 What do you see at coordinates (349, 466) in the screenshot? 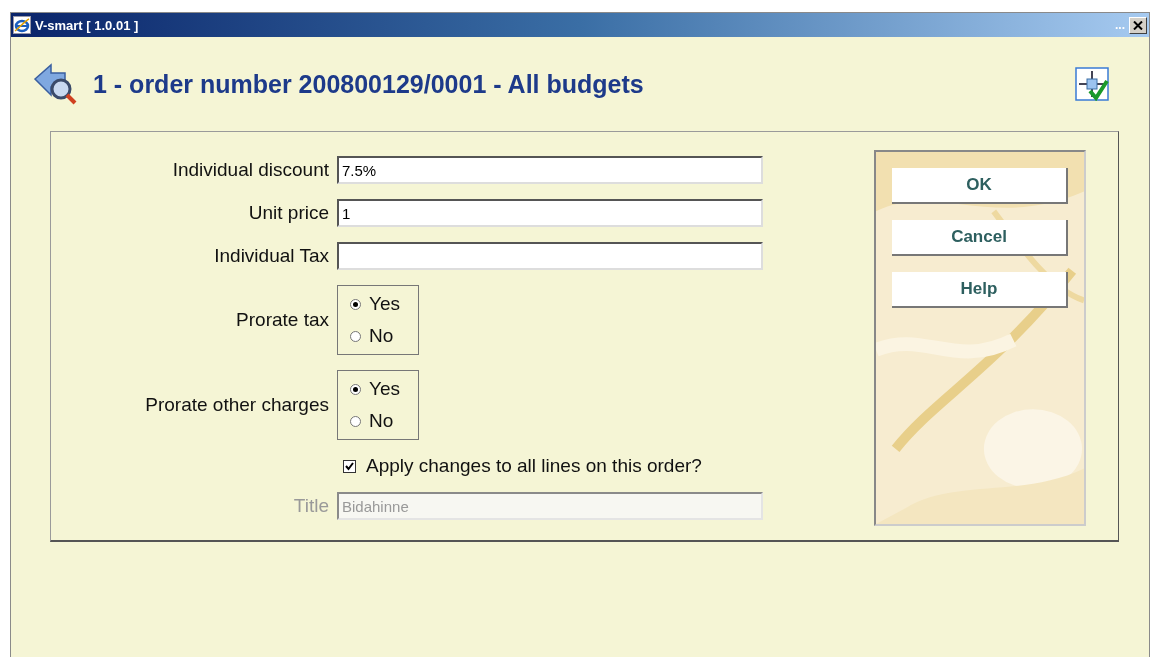
I see `checkbox` at bounding box center [349, 466].